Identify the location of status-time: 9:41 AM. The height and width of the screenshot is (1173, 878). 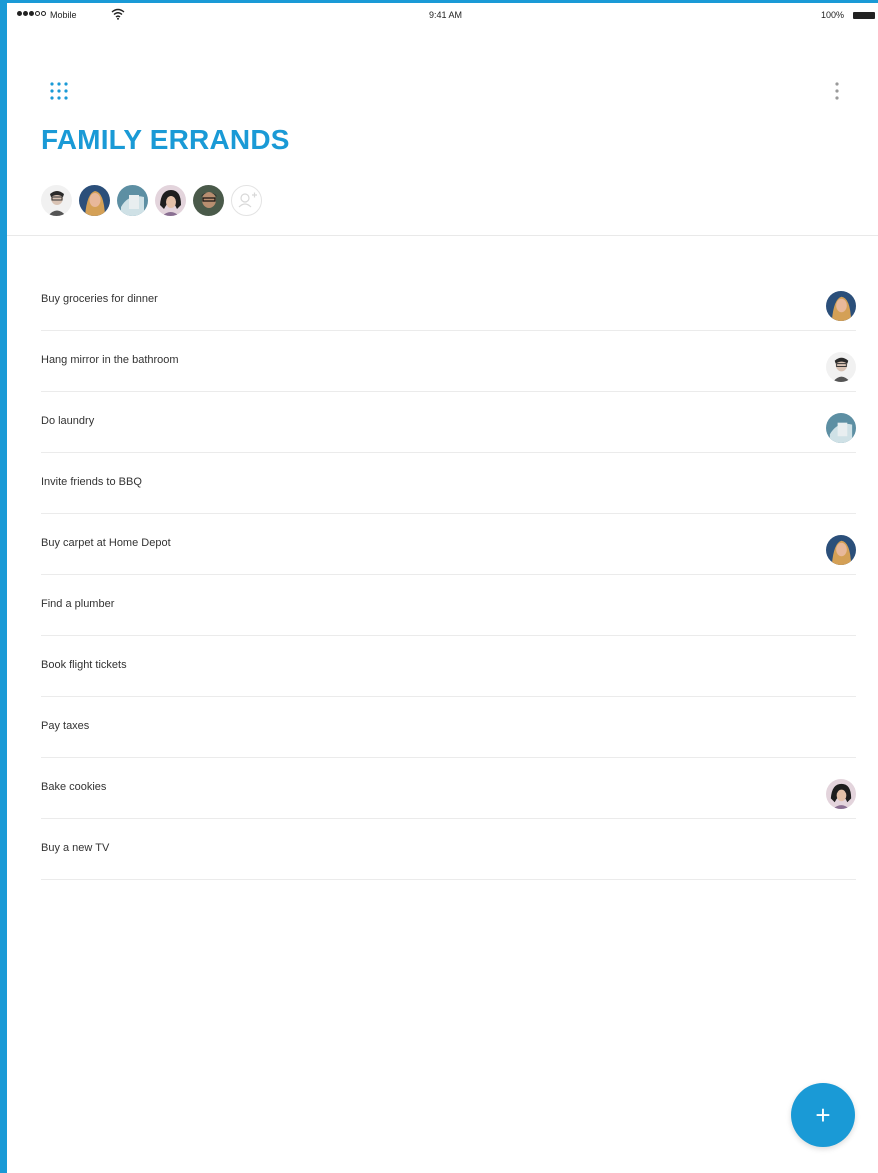
(446, 15).